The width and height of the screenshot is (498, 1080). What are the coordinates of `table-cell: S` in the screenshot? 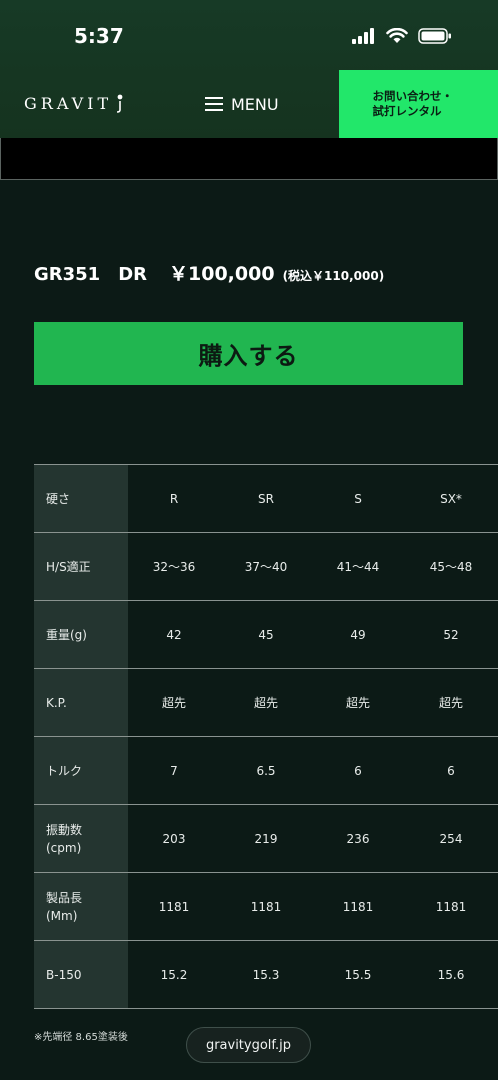 It's located at (358, 498).